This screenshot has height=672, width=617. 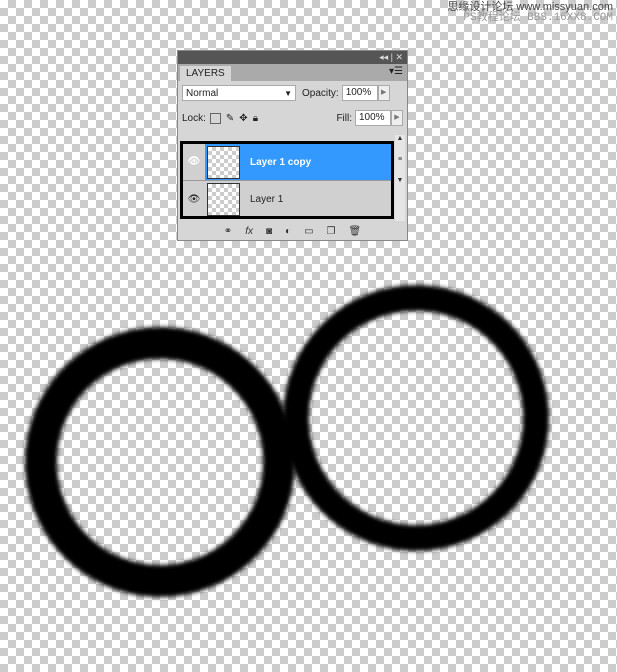 I want to click on fill-label: Fill:, so click(x=344, y=118).